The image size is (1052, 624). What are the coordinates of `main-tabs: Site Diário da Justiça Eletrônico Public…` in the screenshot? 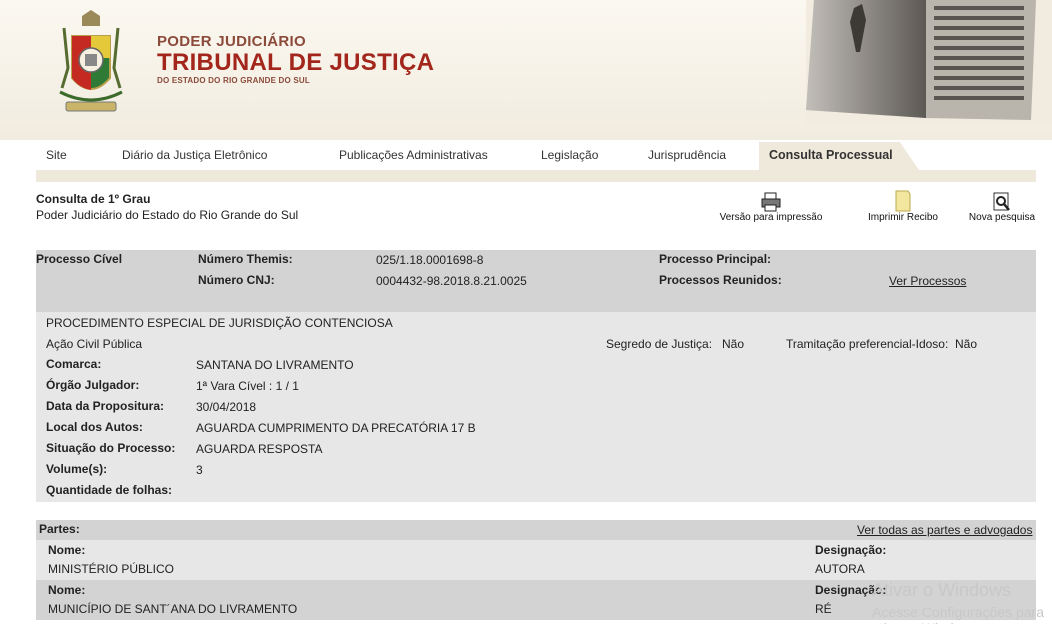 It's located at (526, 156).